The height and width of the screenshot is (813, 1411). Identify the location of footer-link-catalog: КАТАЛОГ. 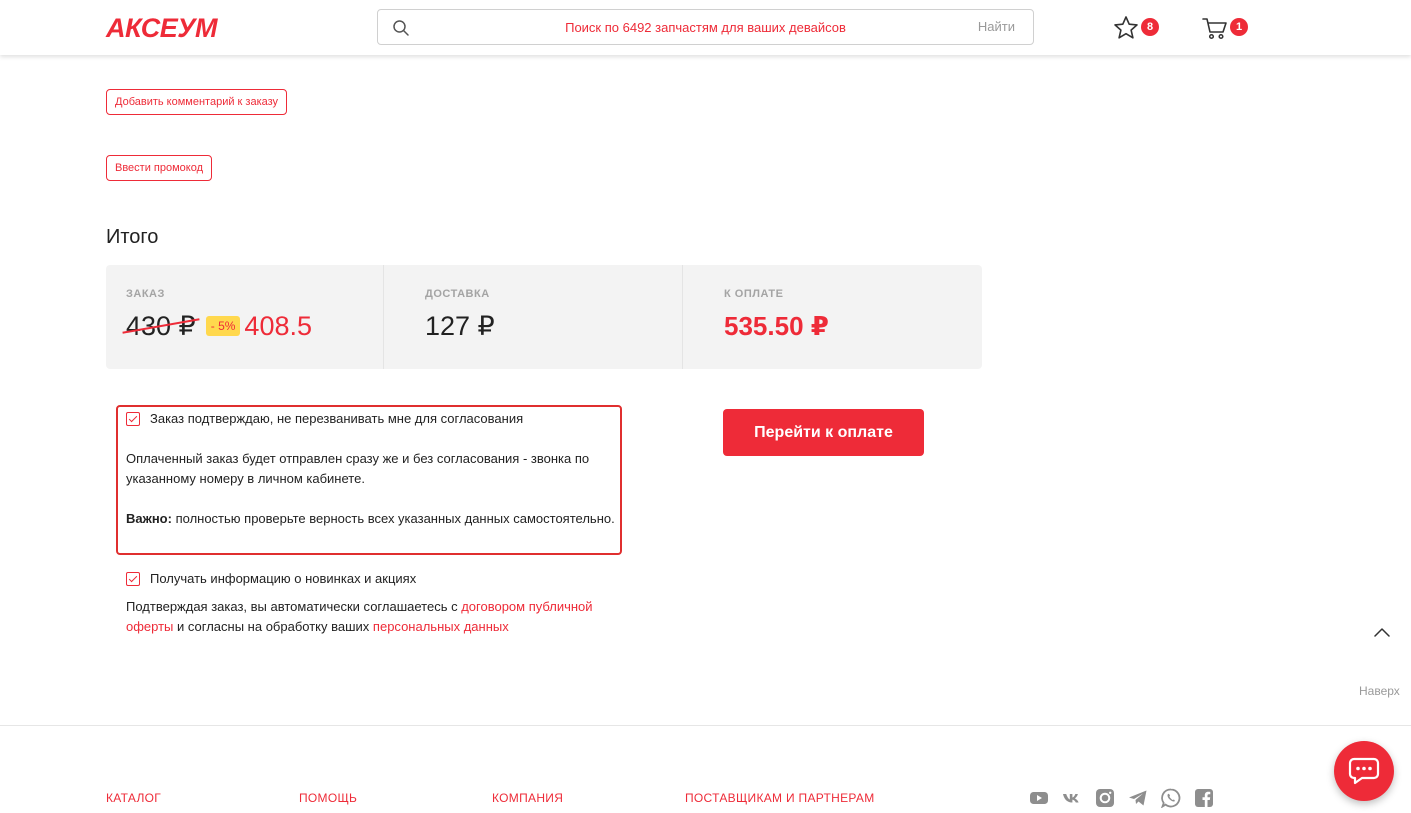
(133, 798).